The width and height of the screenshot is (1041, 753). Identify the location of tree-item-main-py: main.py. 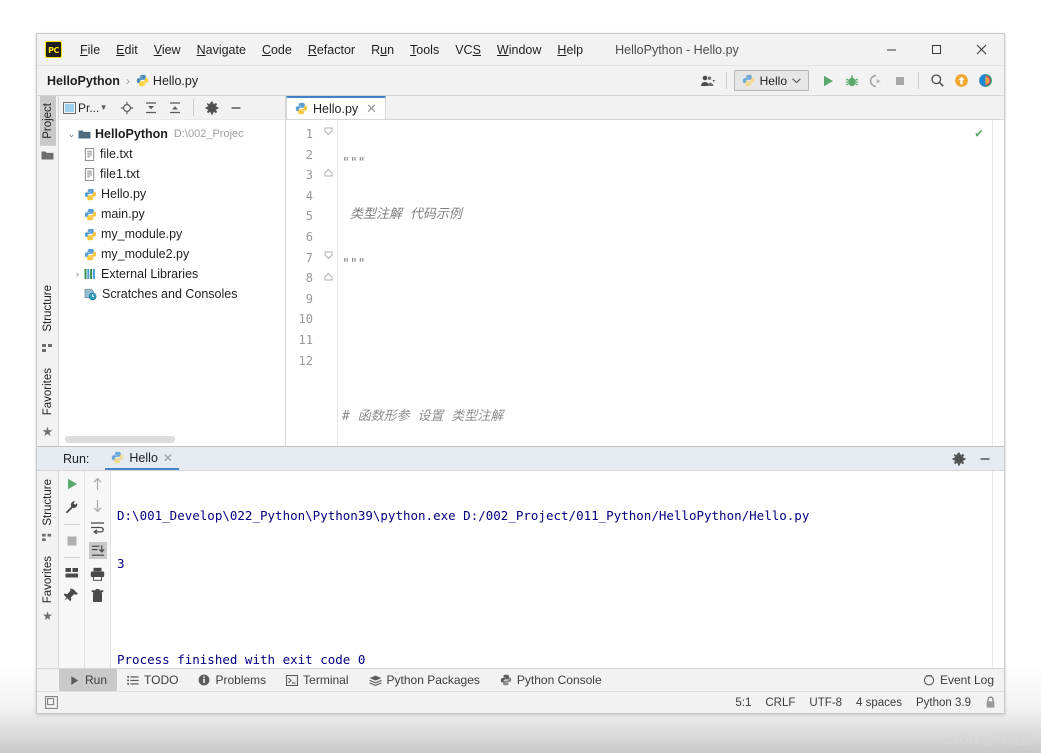
(172, 214).